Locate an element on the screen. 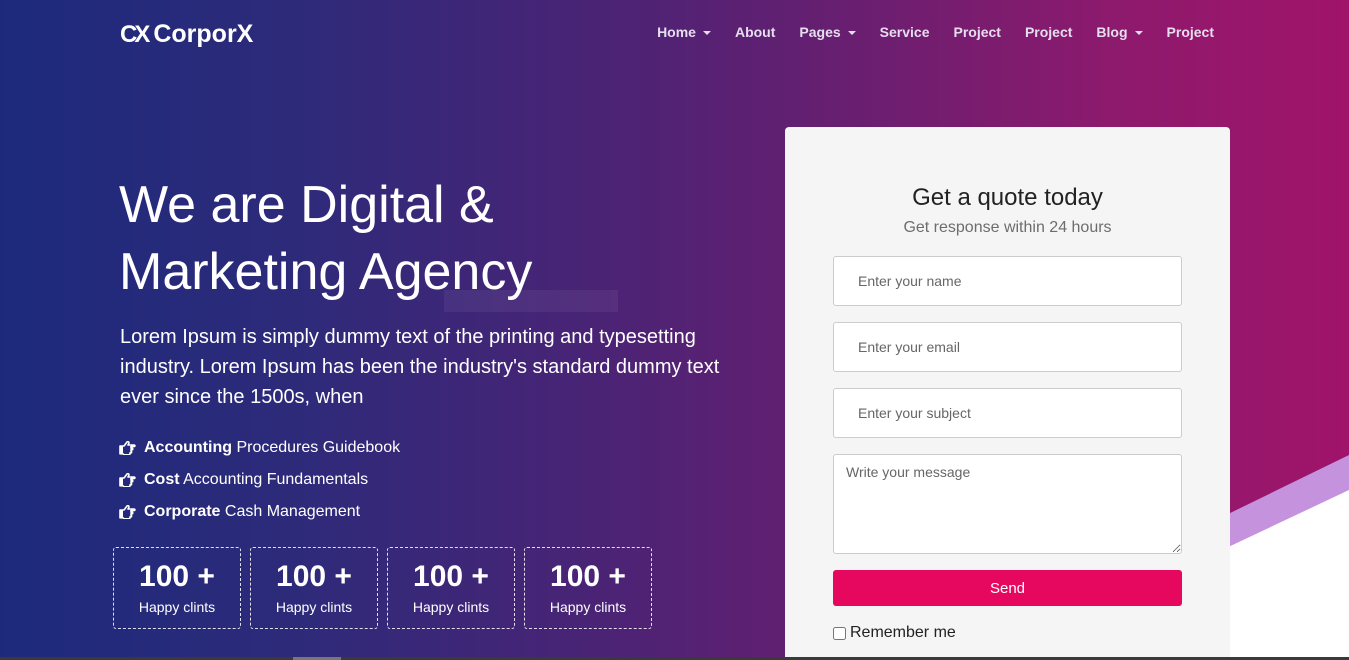 The height and width of the screenshot is (660, 1349). hero-title-line1: We are Digital & is located at coordinates (306, 205).